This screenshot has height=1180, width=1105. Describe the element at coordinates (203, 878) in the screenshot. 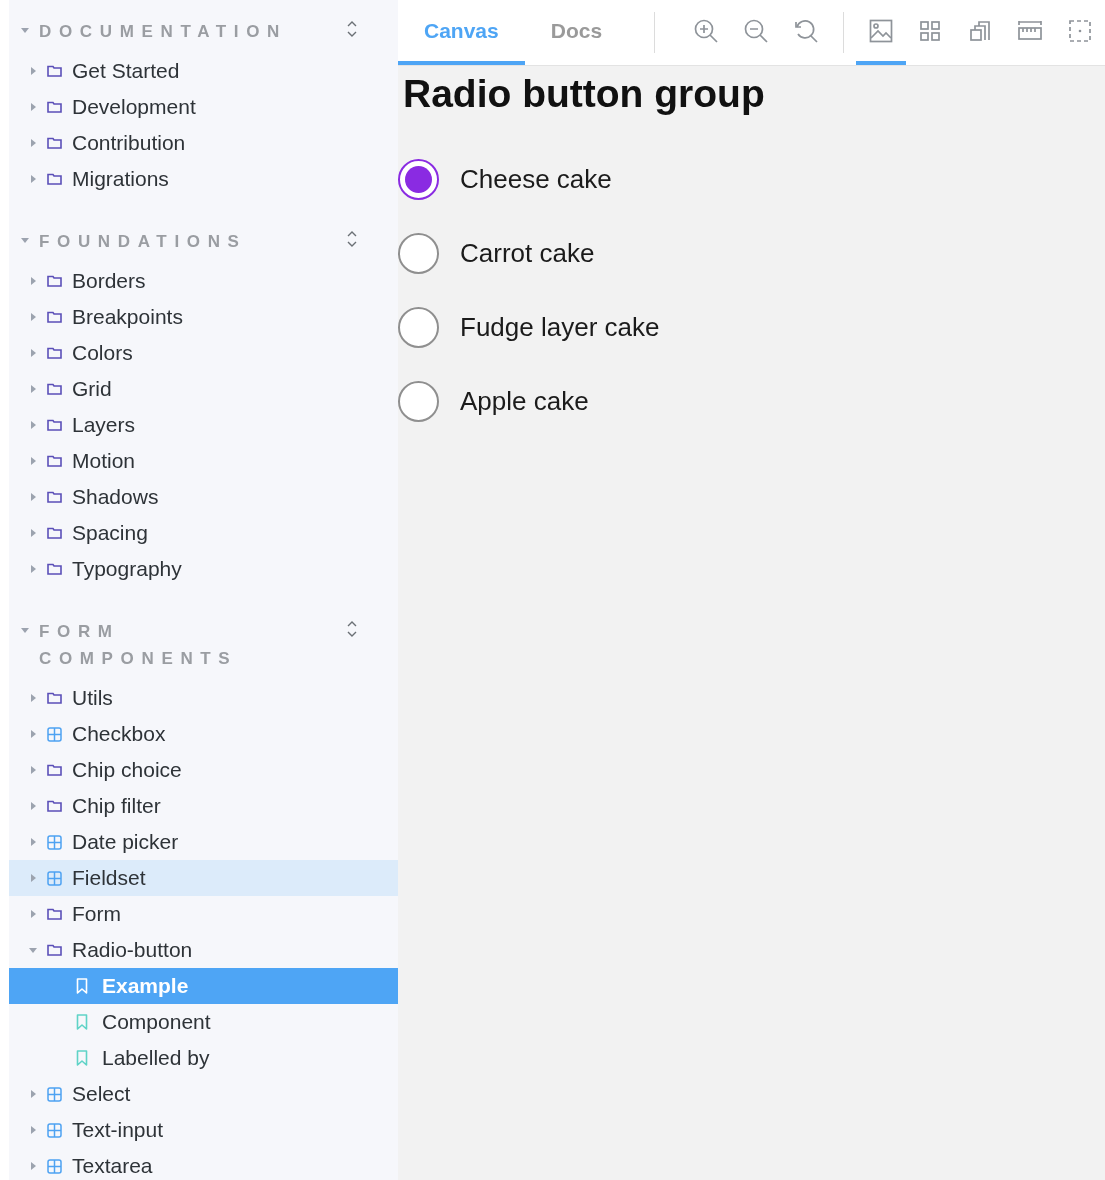

I see `tree-item: Fieldset` at that location.